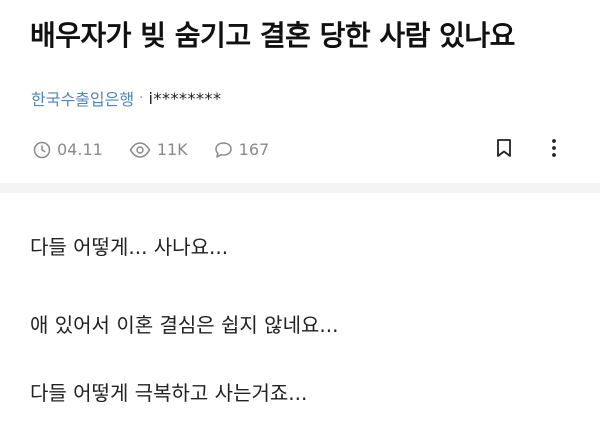  I want to click on post-actions, so click(529, 148).